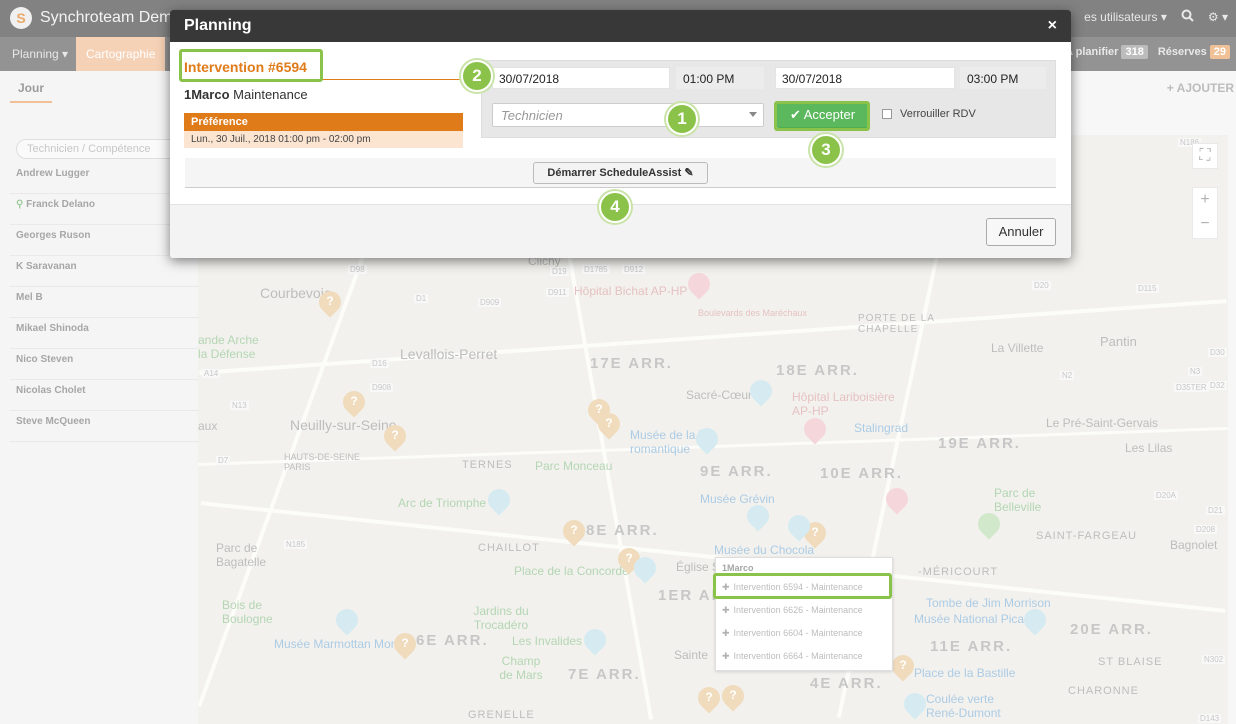  I want to click on cancel-button: Annuler, so click(1021, 232).